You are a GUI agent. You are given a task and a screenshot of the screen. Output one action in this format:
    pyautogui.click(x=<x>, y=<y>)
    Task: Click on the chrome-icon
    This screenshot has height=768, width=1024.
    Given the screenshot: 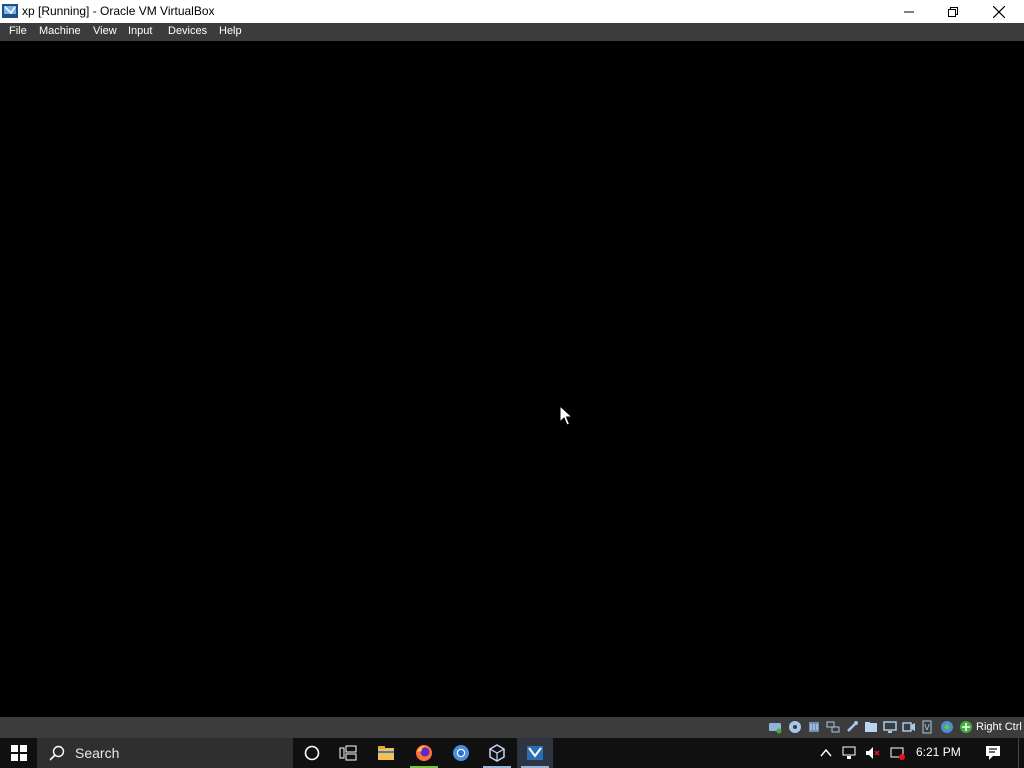 What is the action you would take?
    pyautogui.click(x=461, y=753)
    